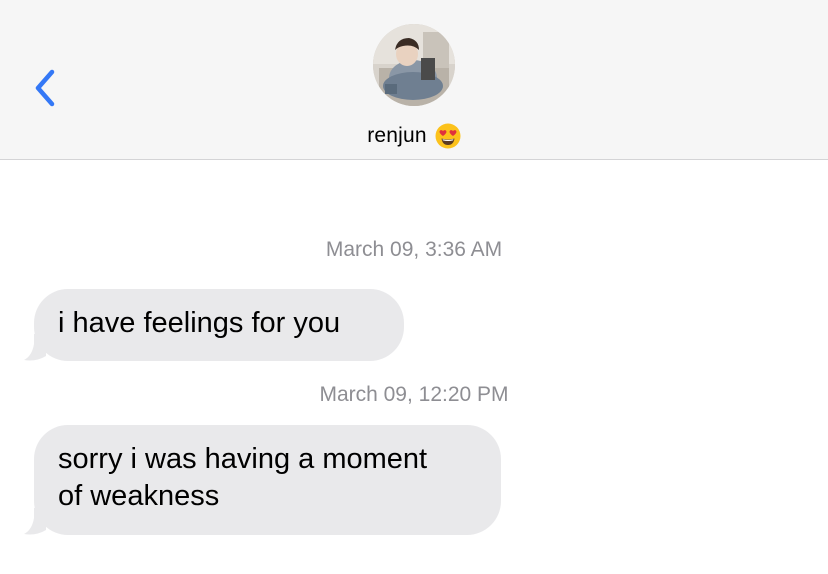  Describe the element at coordinates (414, 394) in the screenshot. I see `message-timestamp: March 09, 12:20 PM` at that location.